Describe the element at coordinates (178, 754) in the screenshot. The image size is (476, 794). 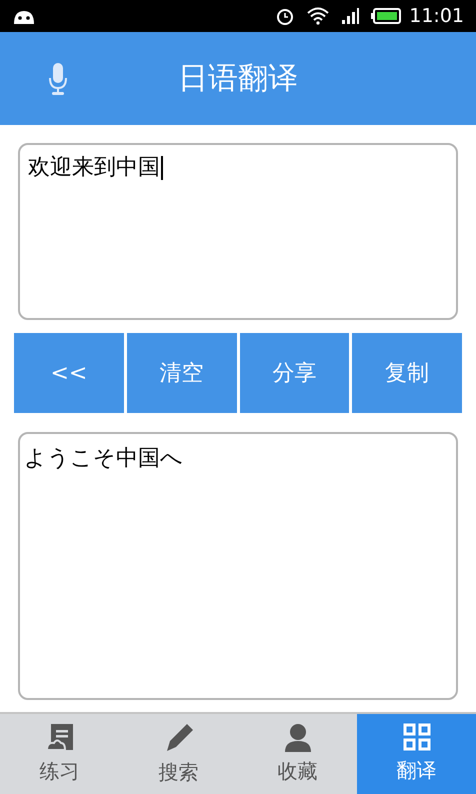
I see `tab: 搜索` at that location.